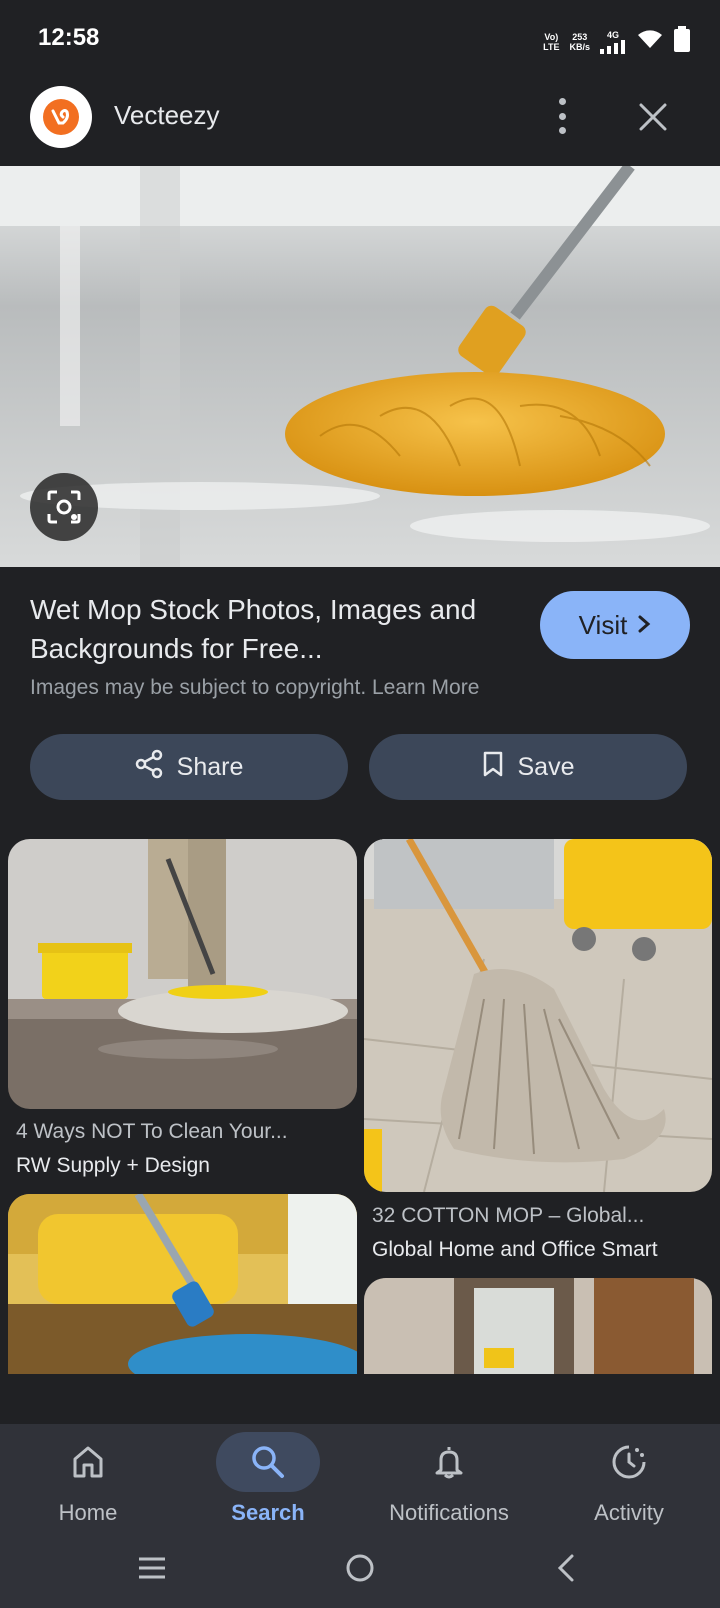 This screenshot has width=720, height=1608. Describe the element at coordinates (152, 1568) in the screenshot. I see `recent-apps-icon` at that location.